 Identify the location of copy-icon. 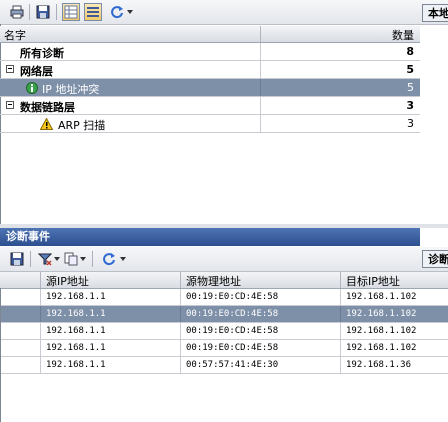
(71, 259).